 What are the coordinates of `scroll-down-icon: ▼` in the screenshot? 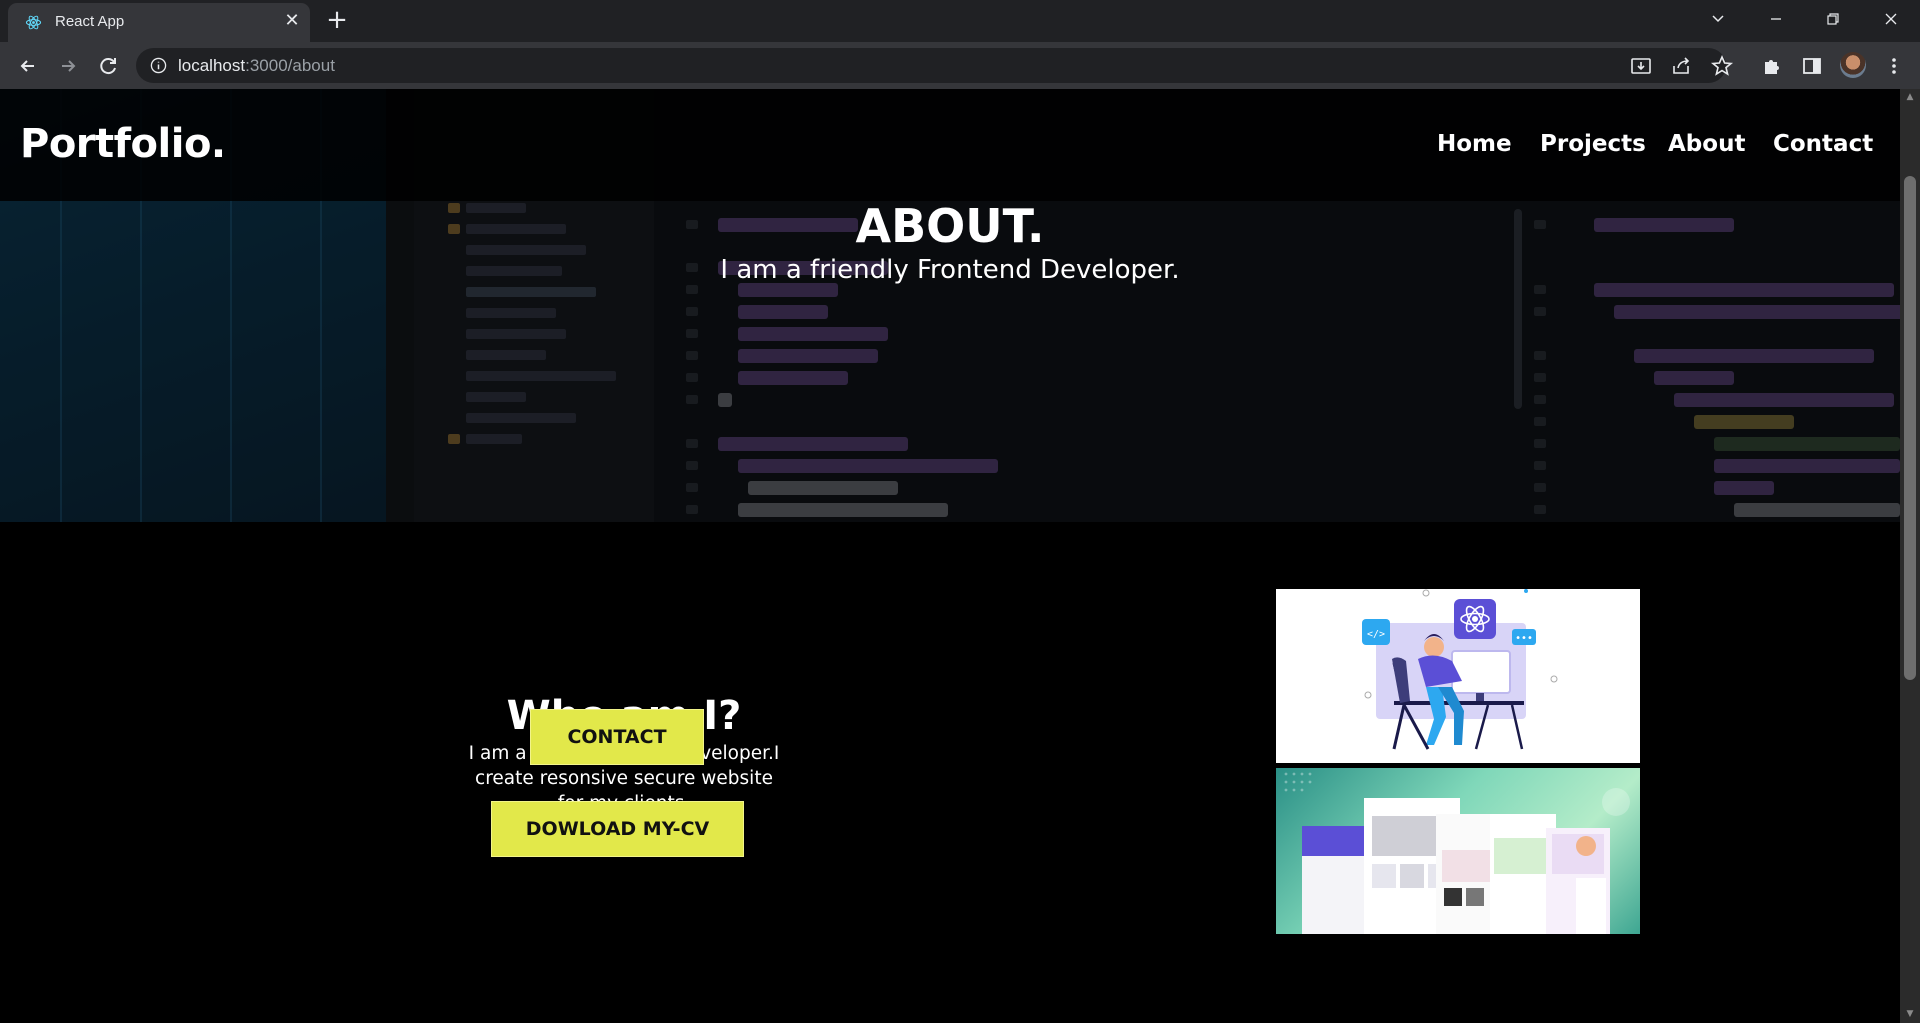 It's located at (1910, 1014).